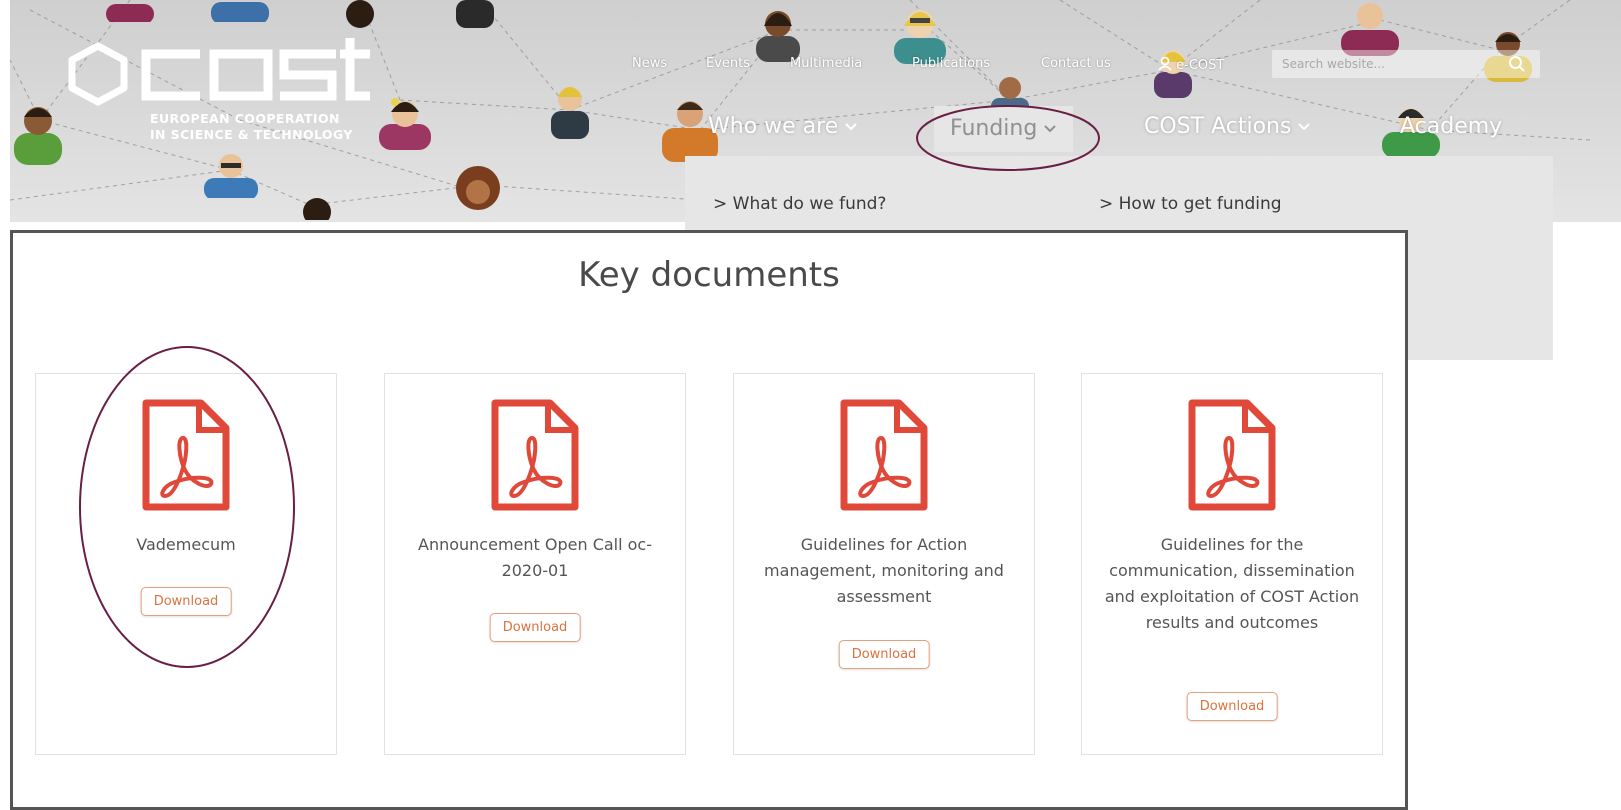  I want to click on key-documents-title: Key documents, so click(709, 275).